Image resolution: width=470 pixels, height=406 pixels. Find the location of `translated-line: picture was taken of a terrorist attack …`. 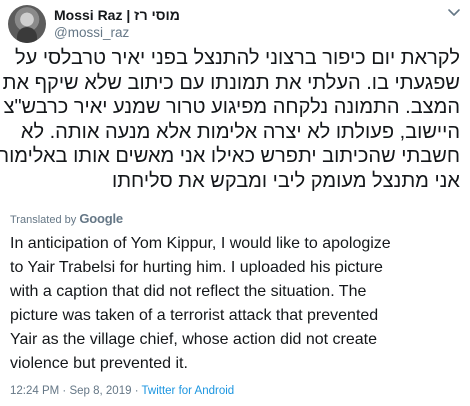

translated-line: picture was taken of a terrorist attack … is located at coordinates (194, 315).